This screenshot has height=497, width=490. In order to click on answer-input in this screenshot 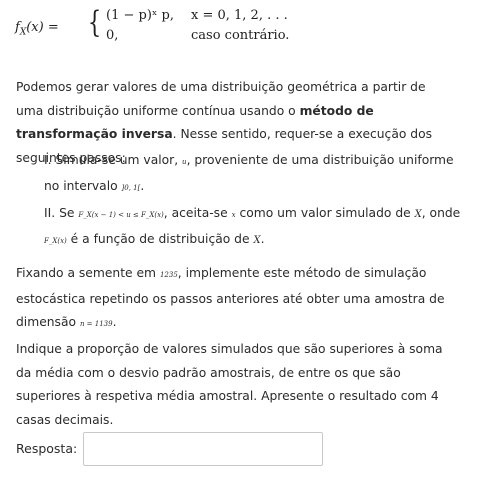, I will do `click(203, 449)`.